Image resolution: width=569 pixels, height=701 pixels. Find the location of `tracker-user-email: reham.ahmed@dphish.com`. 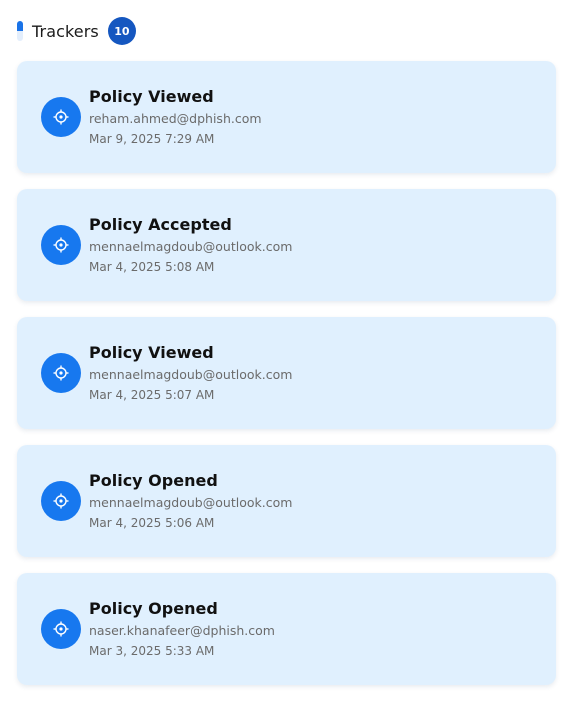

tracker-user-email: reham.ahmed@dphish.com is located at coordinates (175, 118).